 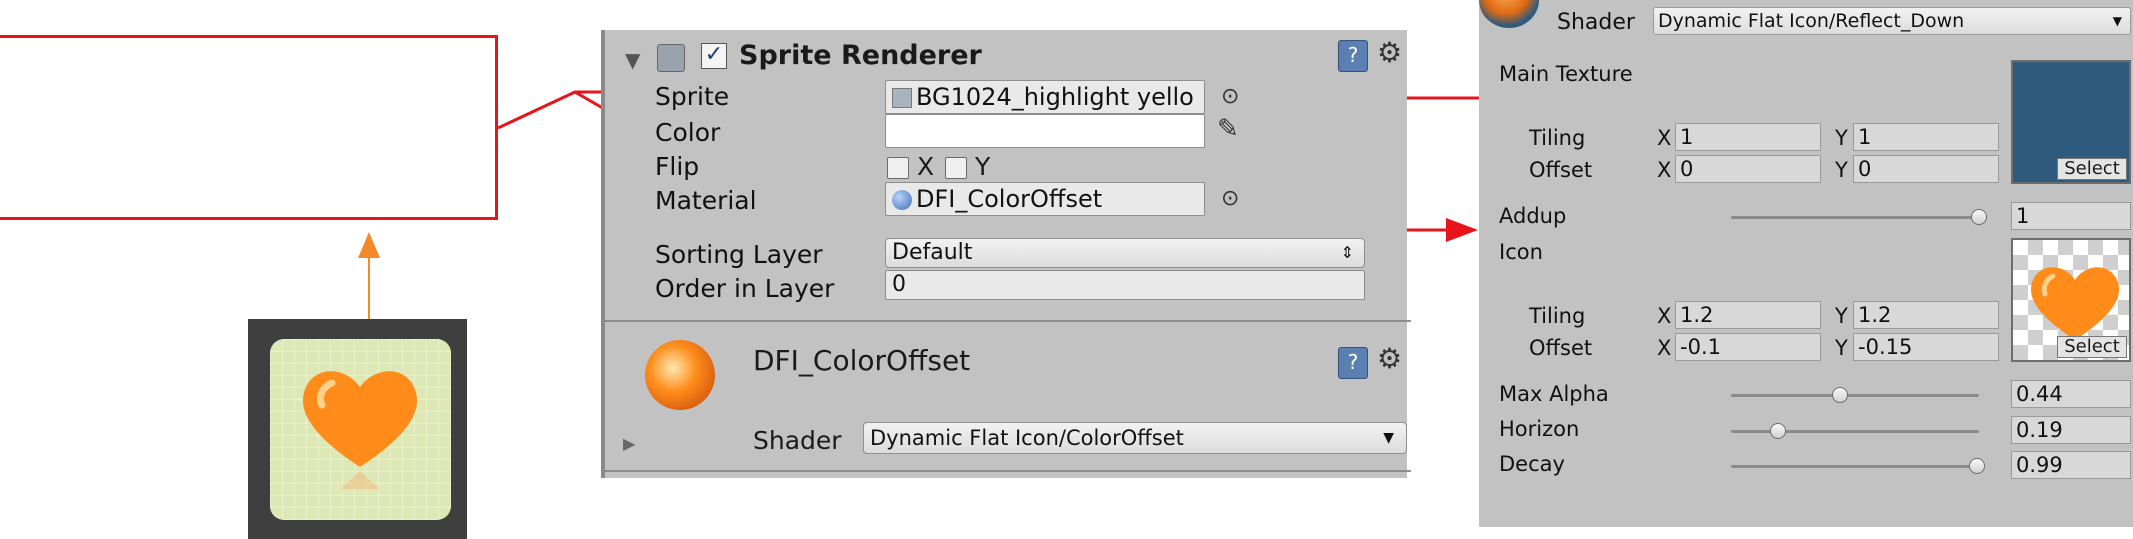 What do you see at coordinates (967, 166) in the screenshot?
I see `flip-y-checkbox: Y` at bounding box center [967, 166].